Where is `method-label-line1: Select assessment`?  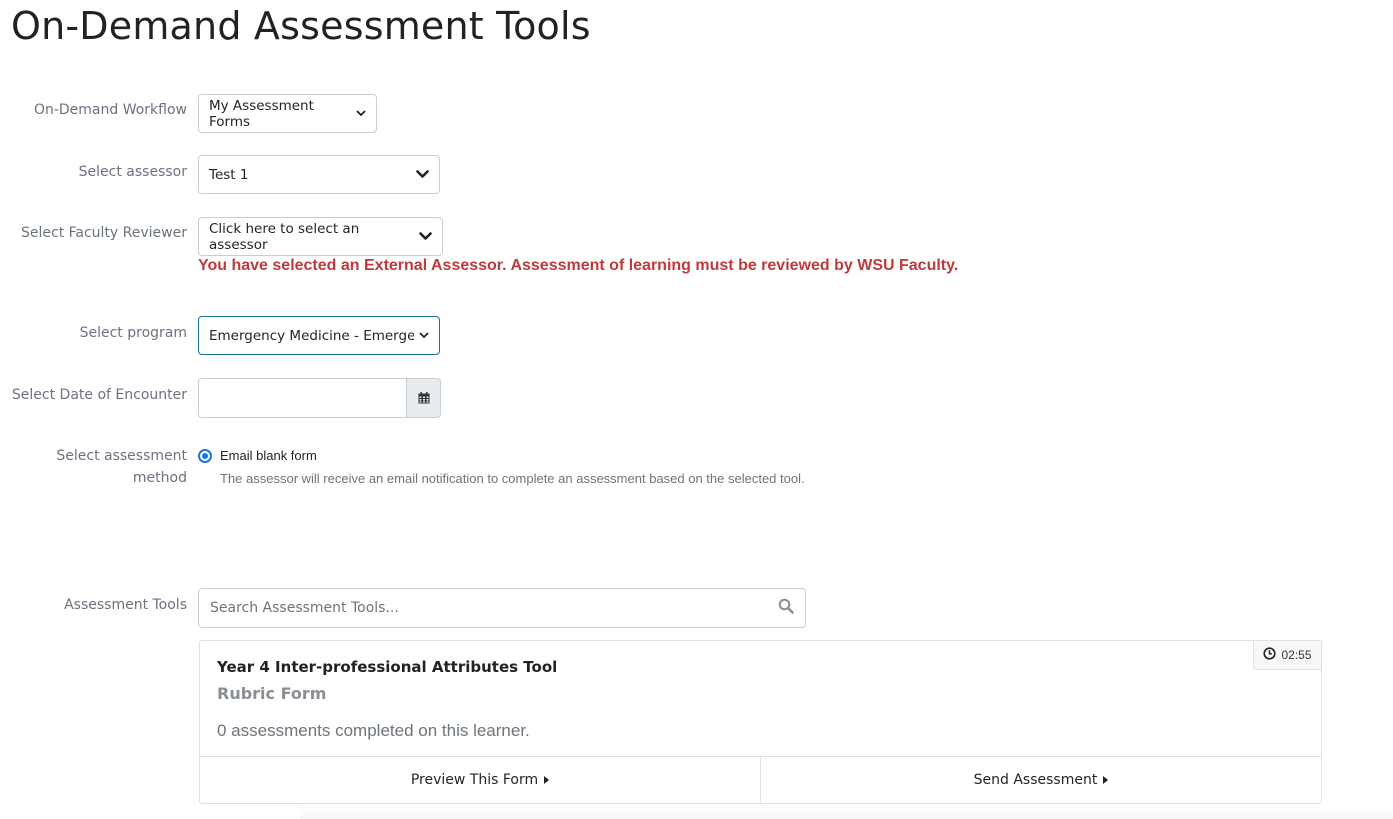
method-label-line1: Select assessment is located at coordinates (121, 456).